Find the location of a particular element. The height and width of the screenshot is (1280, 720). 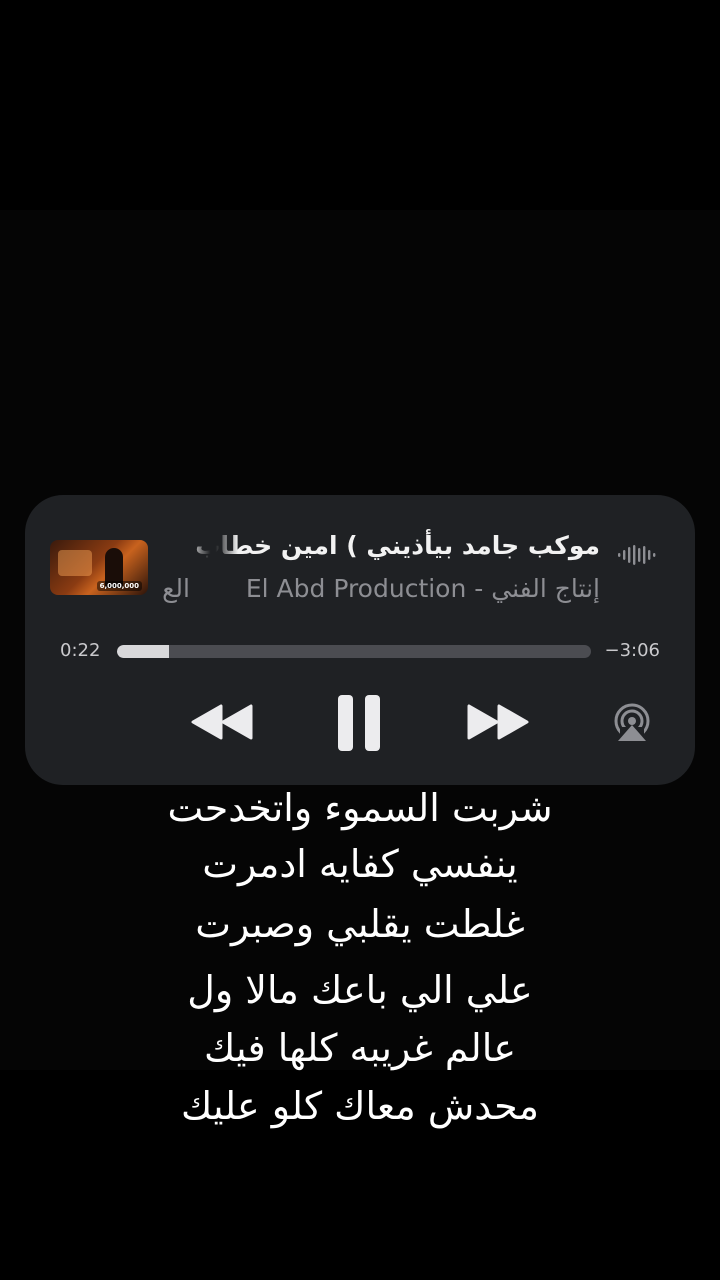

elapsed-time: 0:22 is located at coordinates (80, 650).